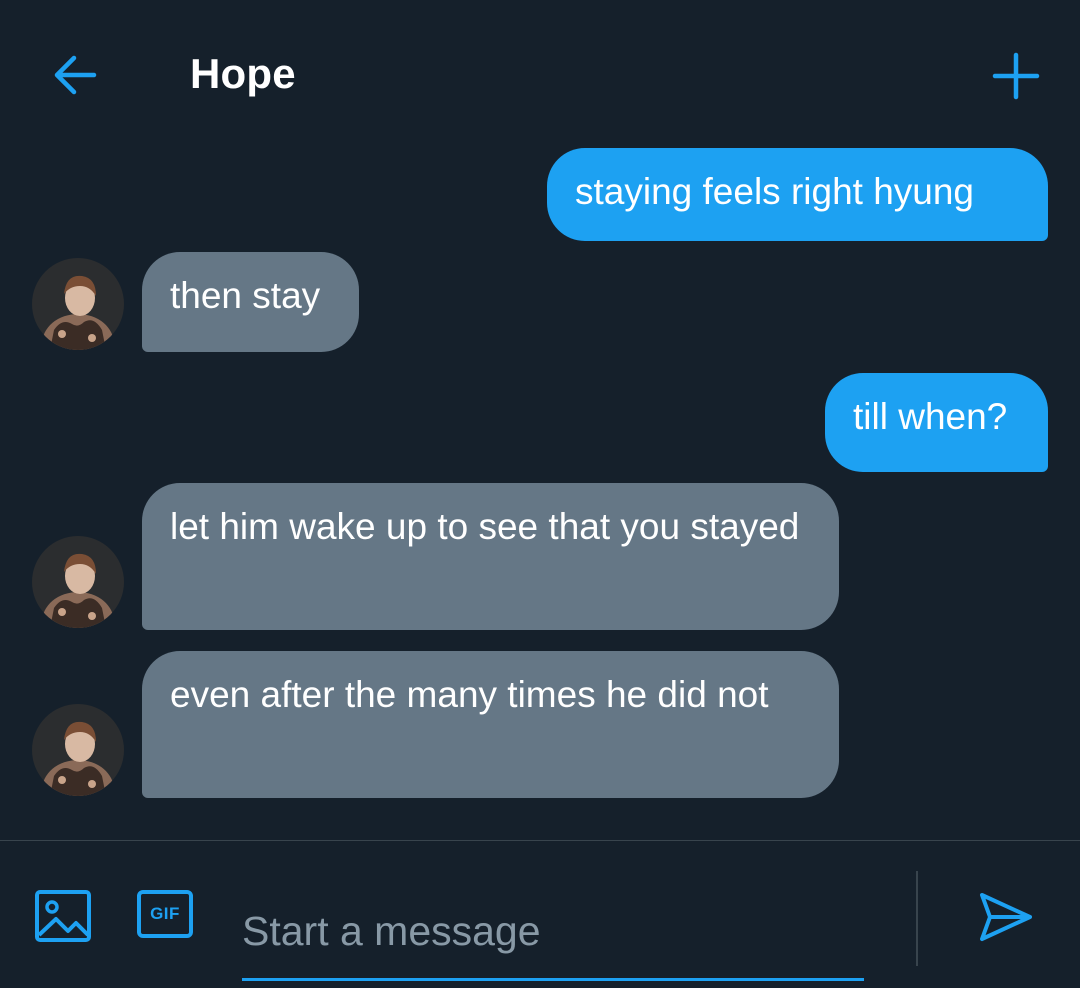 This screenshot has width=1080, height=988. I want to click on message-bubble-sent: till when?, so click(936, 422).